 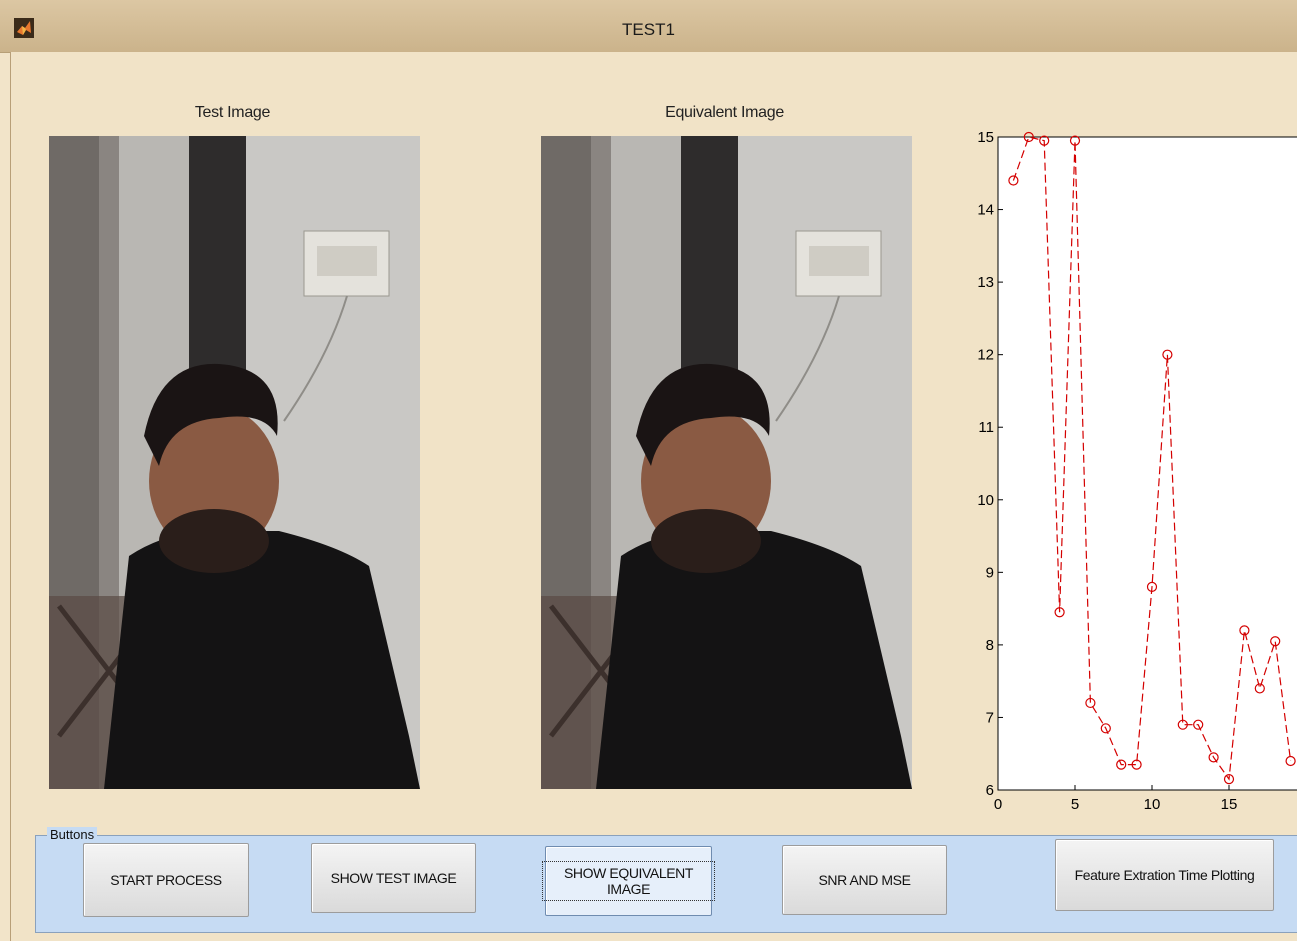 I want to click on y-tick-label: 10, so click(x=985, y=500).